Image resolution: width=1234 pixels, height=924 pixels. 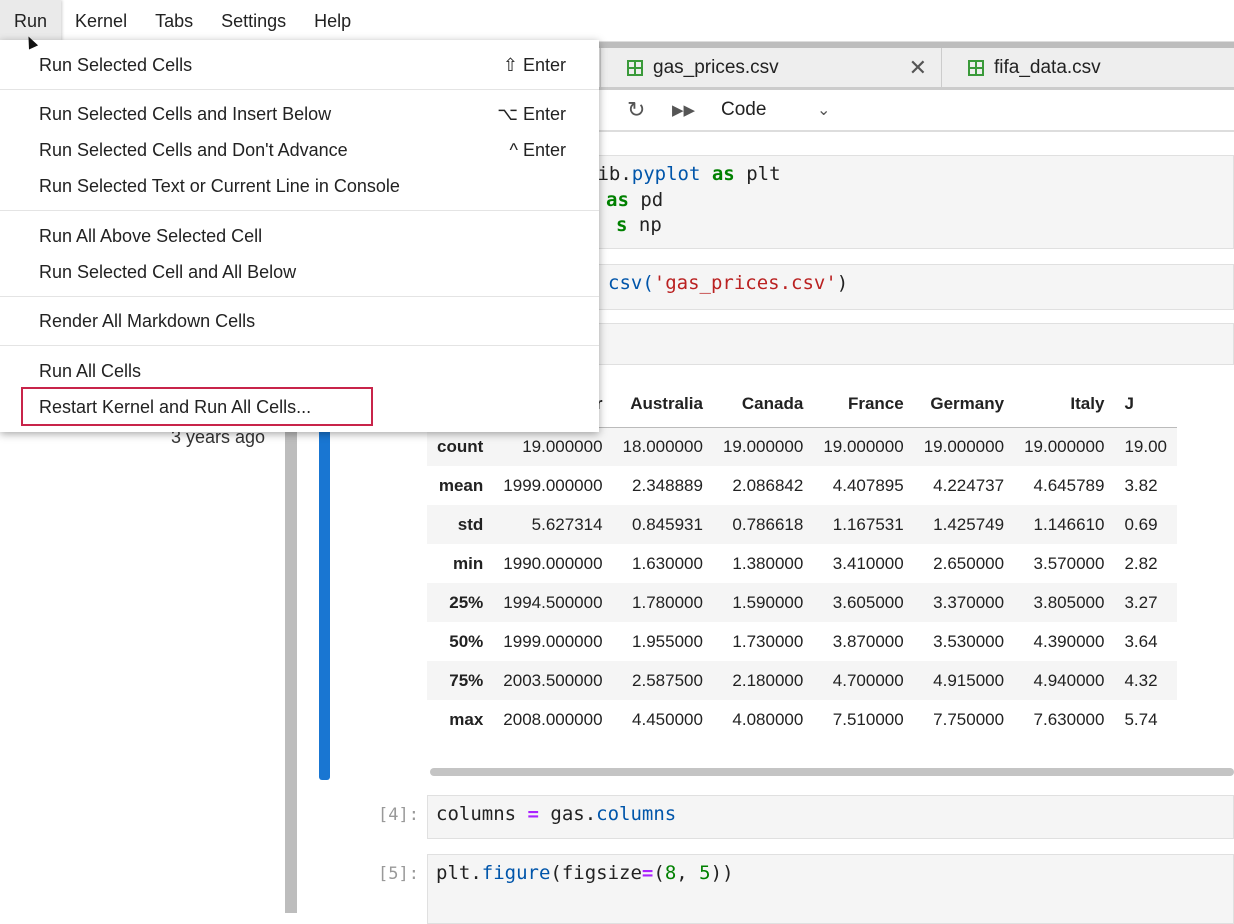 I want to click on column-header: Australia, so click(x=662, y=405).